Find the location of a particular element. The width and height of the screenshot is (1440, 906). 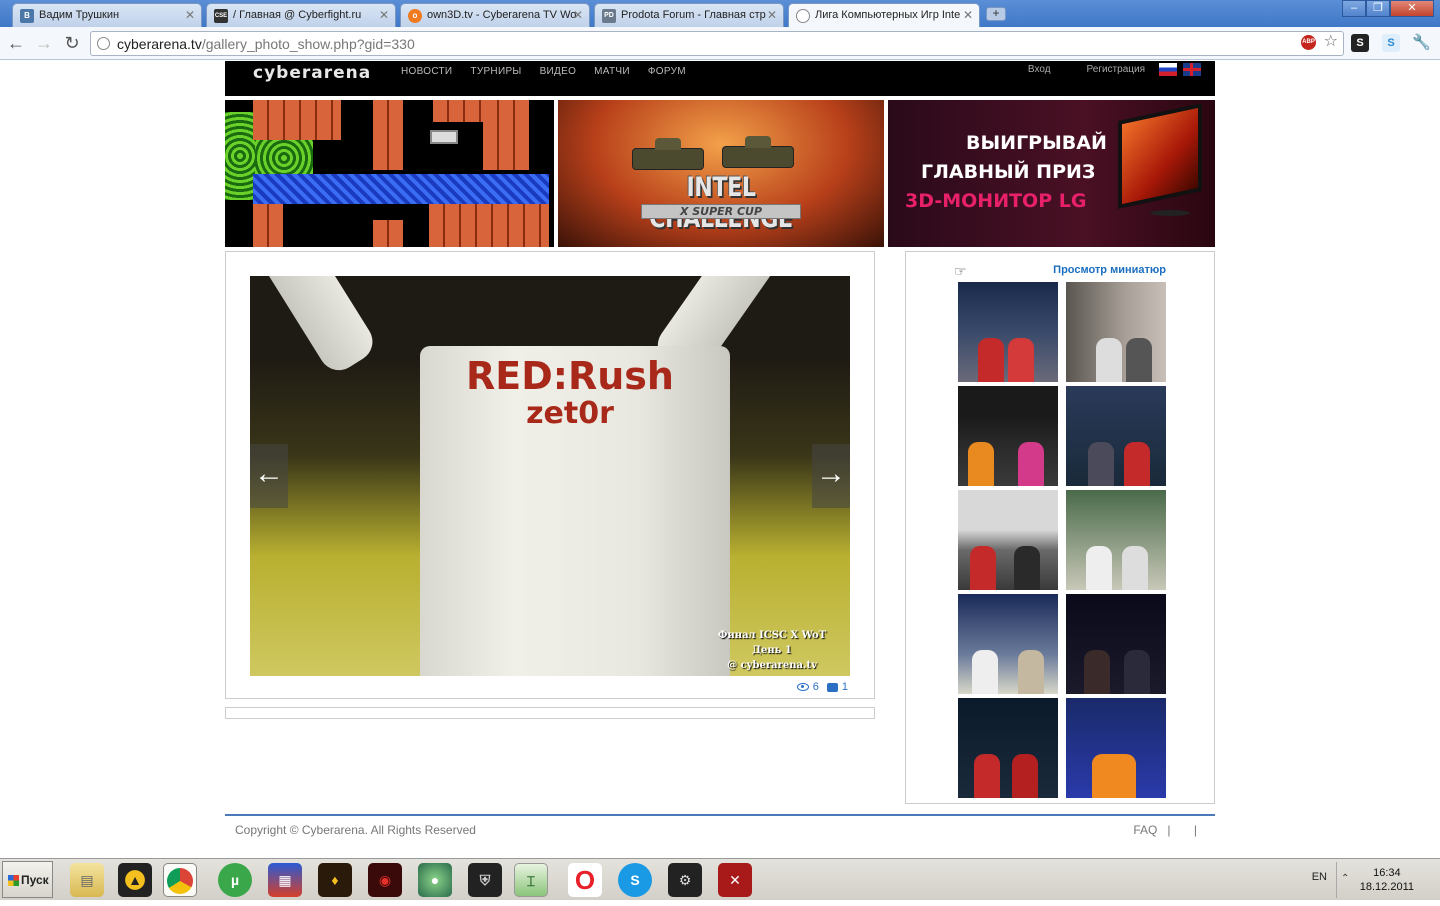

comments-count: 1 is located at coordinates (845, 687).